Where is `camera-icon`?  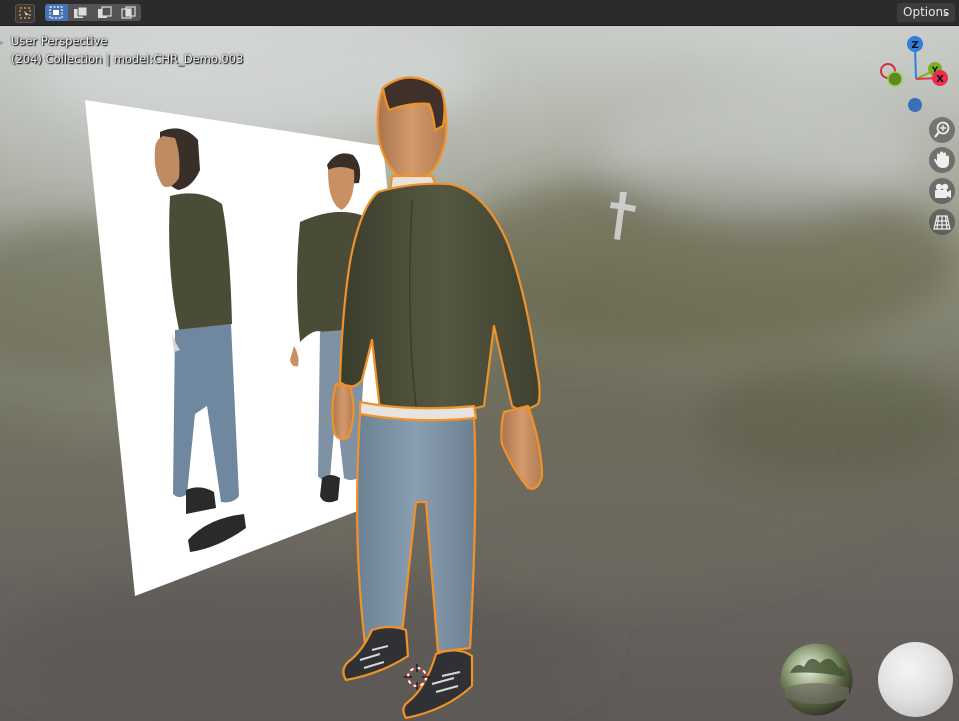 camera-icon is located at coordinates (942, 191).